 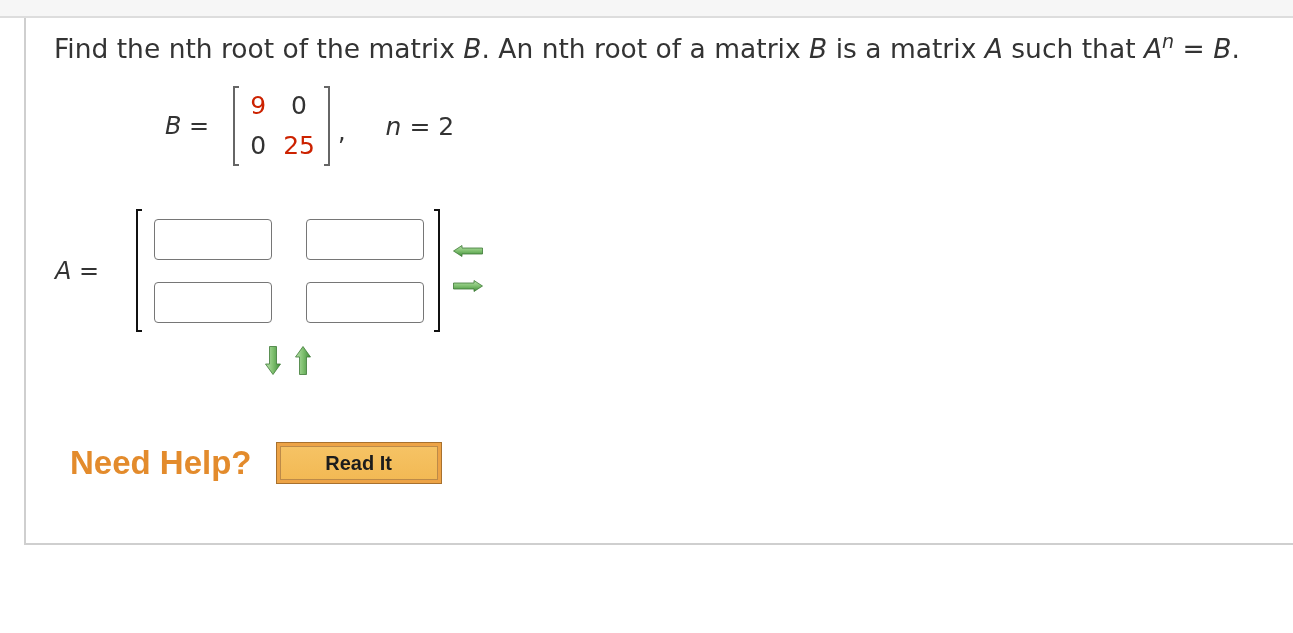 What do you see at coordinates (420, 126) in the screenshot?
I see `parameter-text: n = 2` at bounding box center [420, 126].